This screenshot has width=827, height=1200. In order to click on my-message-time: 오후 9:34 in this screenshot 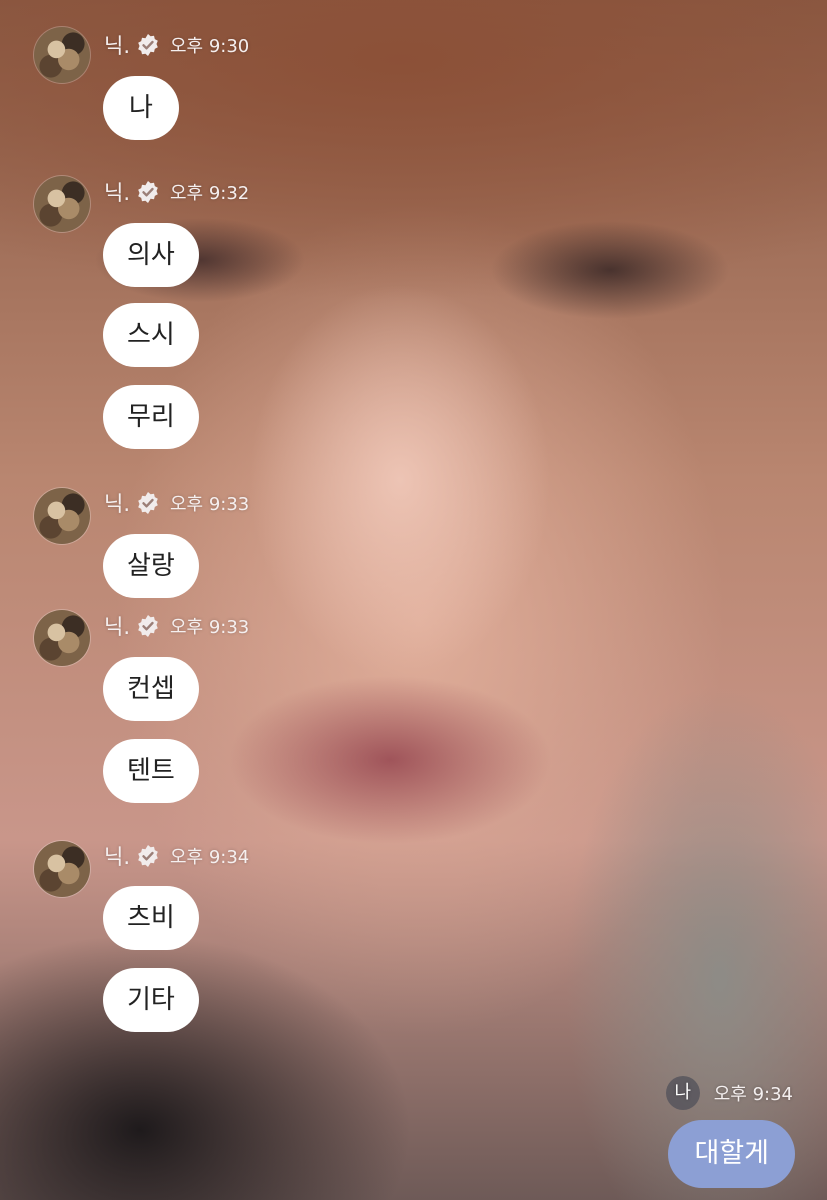, I will do `click(753, 1094)`.